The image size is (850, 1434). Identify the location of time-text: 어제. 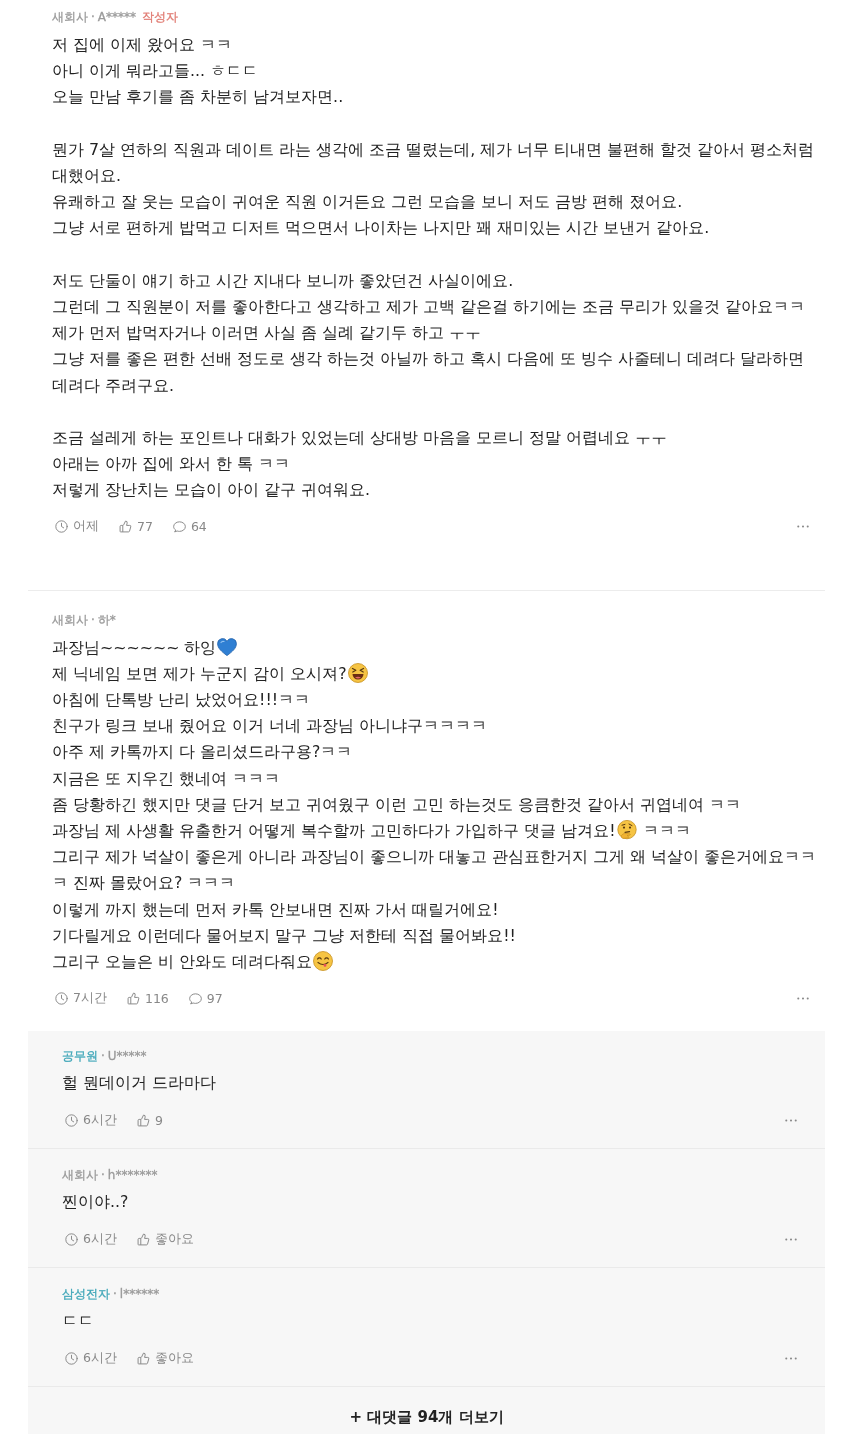
(86, 527).